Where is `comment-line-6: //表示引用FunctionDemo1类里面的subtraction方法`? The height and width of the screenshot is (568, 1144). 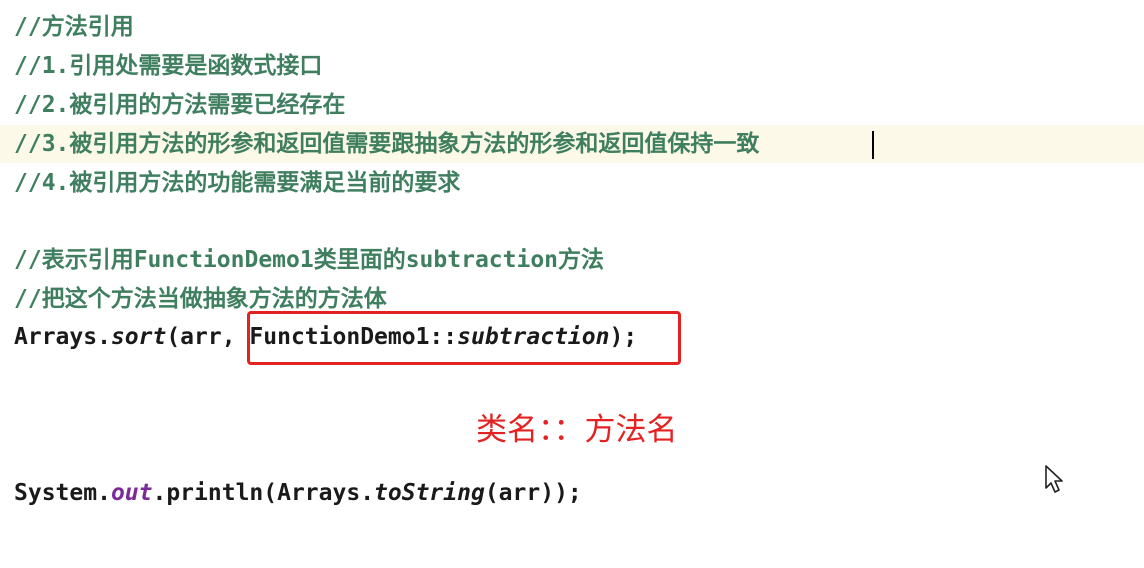 comment-line-6: //表示引用FunctionDemo1类里面的subtraction方法 is located at coordinates (309, 260).